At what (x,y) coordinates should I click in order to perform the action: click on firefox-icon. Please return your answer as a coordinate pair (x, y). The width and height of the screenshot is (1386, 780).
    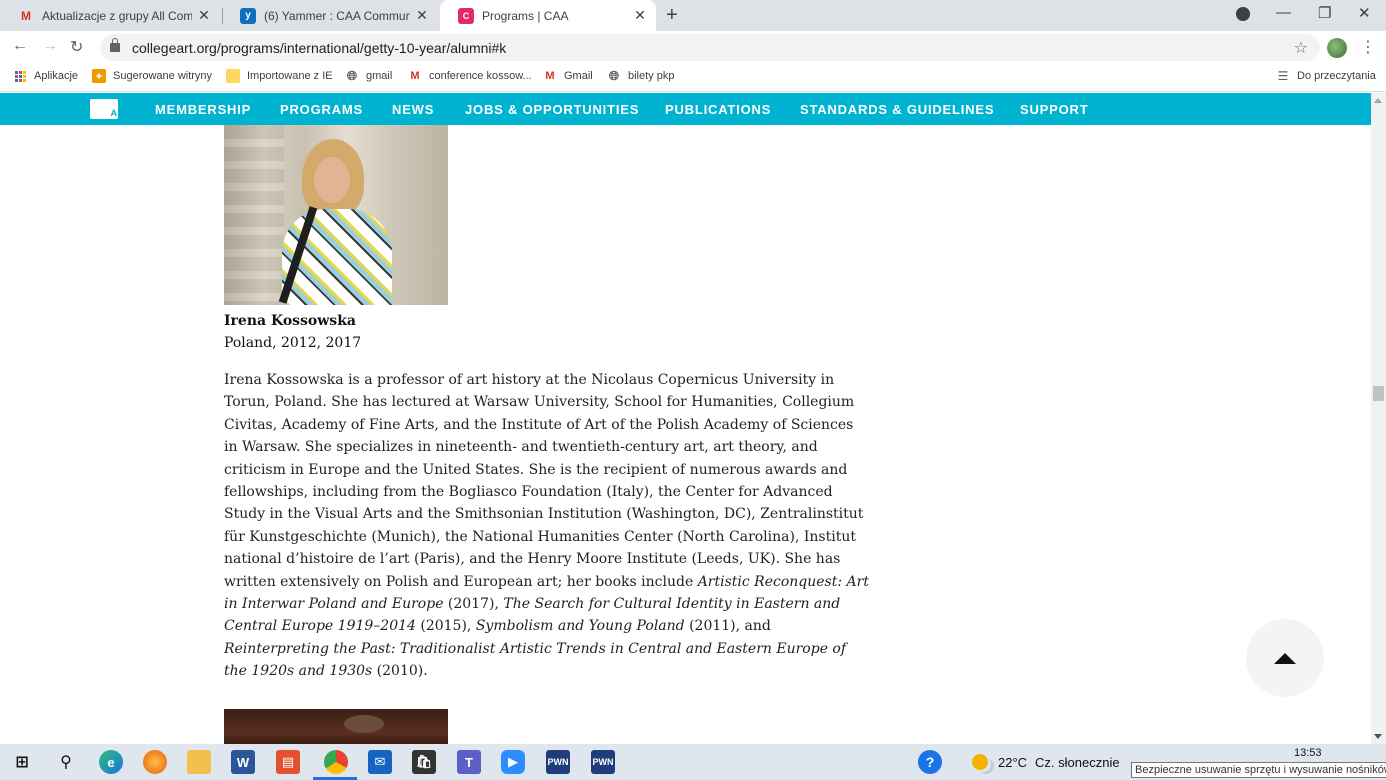
    Looking at the image, I should click on (155, 762).